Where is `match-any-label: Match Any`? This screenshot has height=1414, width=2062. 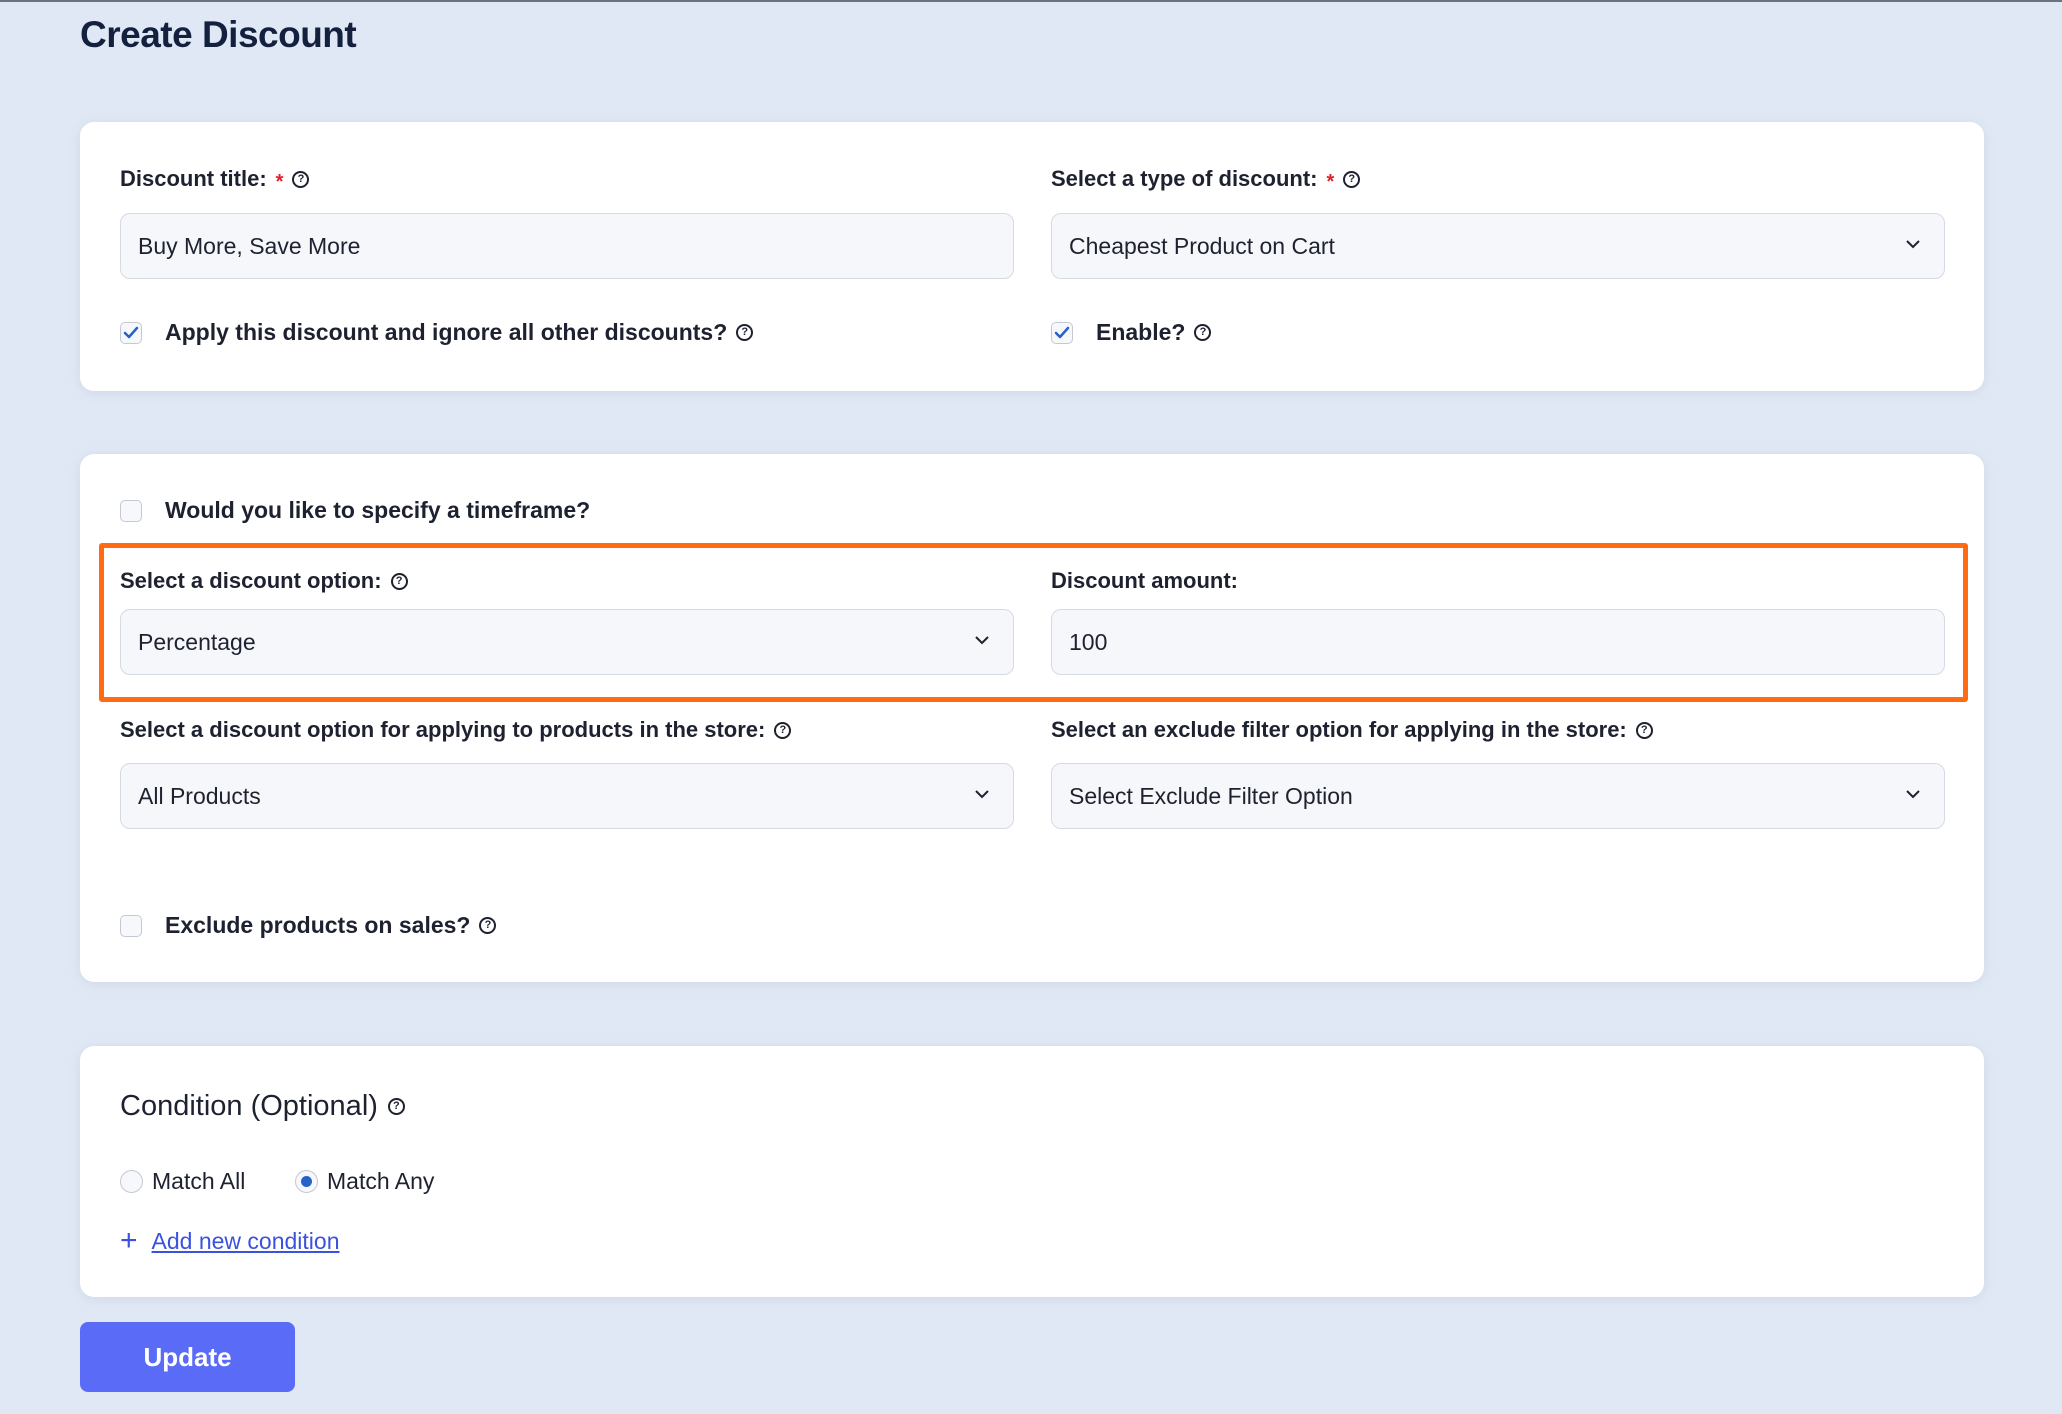 match-any-label: Match Any is located at coordinates (381, 1181).